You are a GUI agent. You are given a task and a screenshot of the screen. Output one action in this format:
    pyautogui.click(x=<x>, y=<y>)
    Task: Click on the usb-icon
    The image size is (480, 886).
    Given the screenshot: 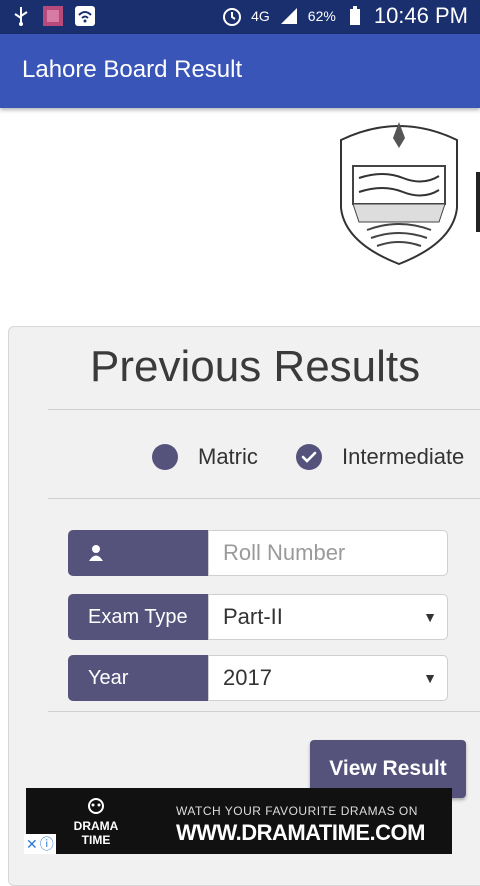 What is the action you would take?
    pyautogui.click(x=21, y=16)
    